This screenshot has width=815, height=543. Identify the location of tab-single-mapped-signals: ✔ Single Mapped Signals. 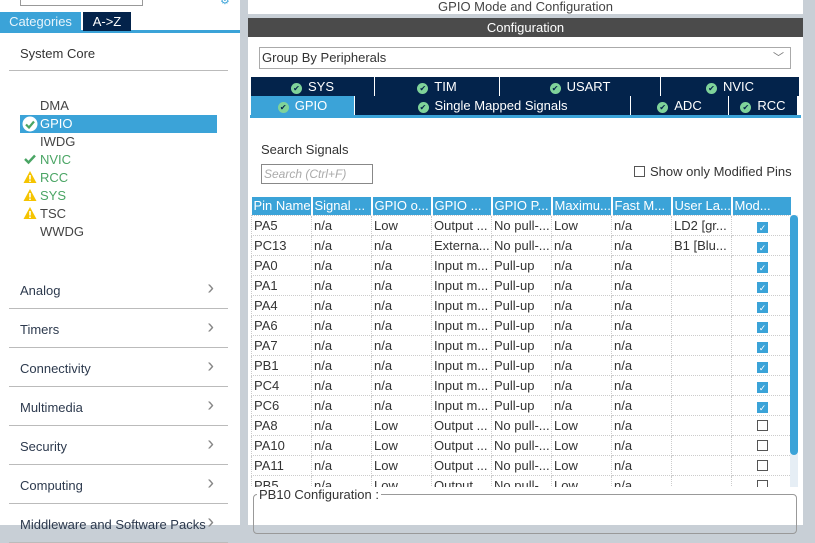
(493, 105).